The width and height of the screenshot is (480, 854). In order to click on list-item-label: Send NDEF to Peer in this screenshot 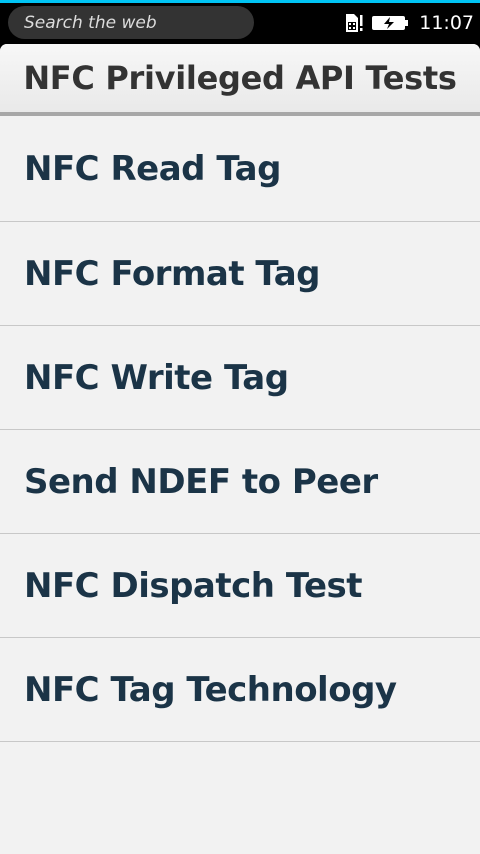, I will do `click(201, 481)`.